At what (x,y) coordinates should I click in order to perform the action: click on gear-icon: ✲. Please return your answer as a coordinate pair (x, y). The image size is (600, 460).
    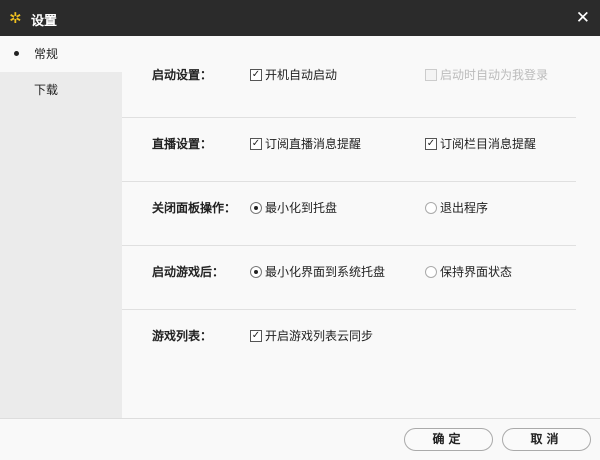
    Looking at the image, I should click on (15, 18).